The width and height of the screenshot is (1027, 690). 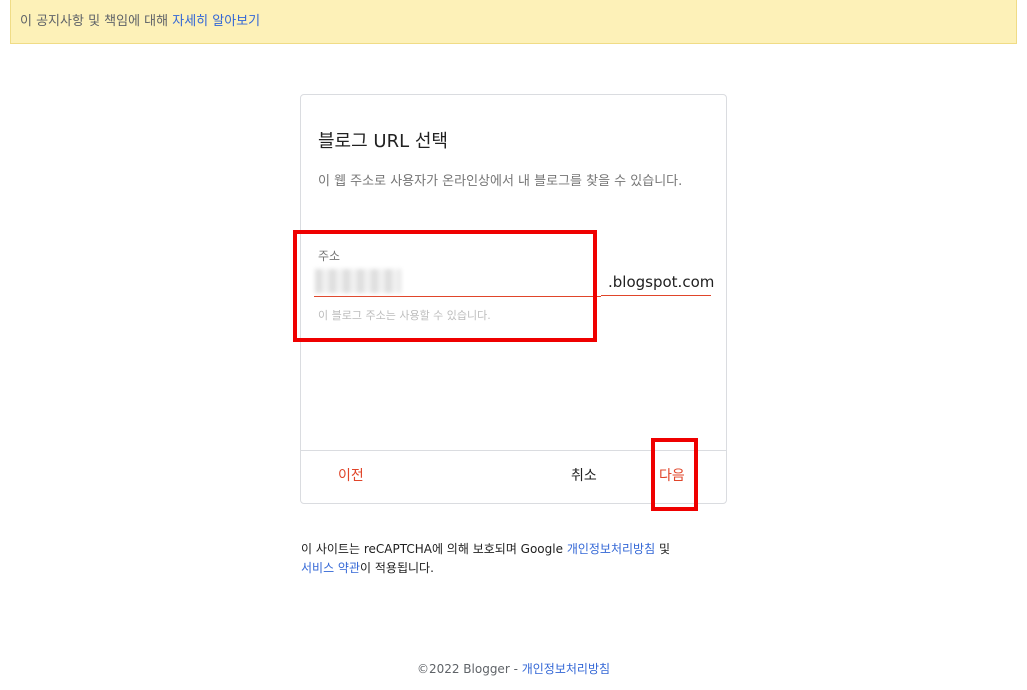 What do you see at coordinates (584, 475) in the screenshot?
I see `cancel-button: 취소` at bounding box center [584, 475].